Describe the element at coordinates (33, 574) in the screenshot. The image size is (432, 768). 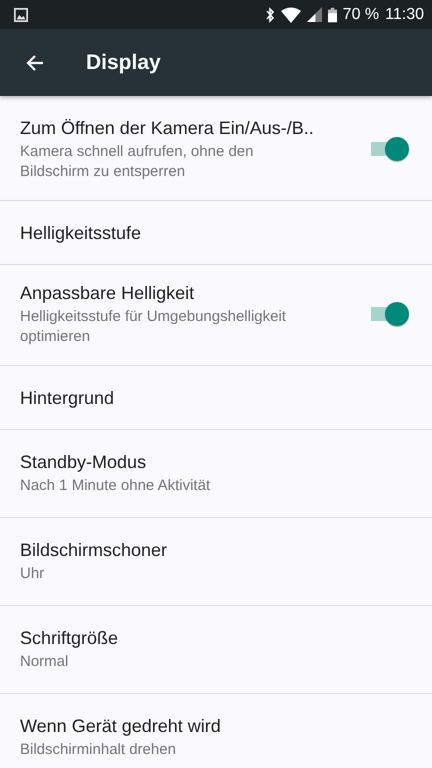
I see `item-summary: Uhr` at that location.